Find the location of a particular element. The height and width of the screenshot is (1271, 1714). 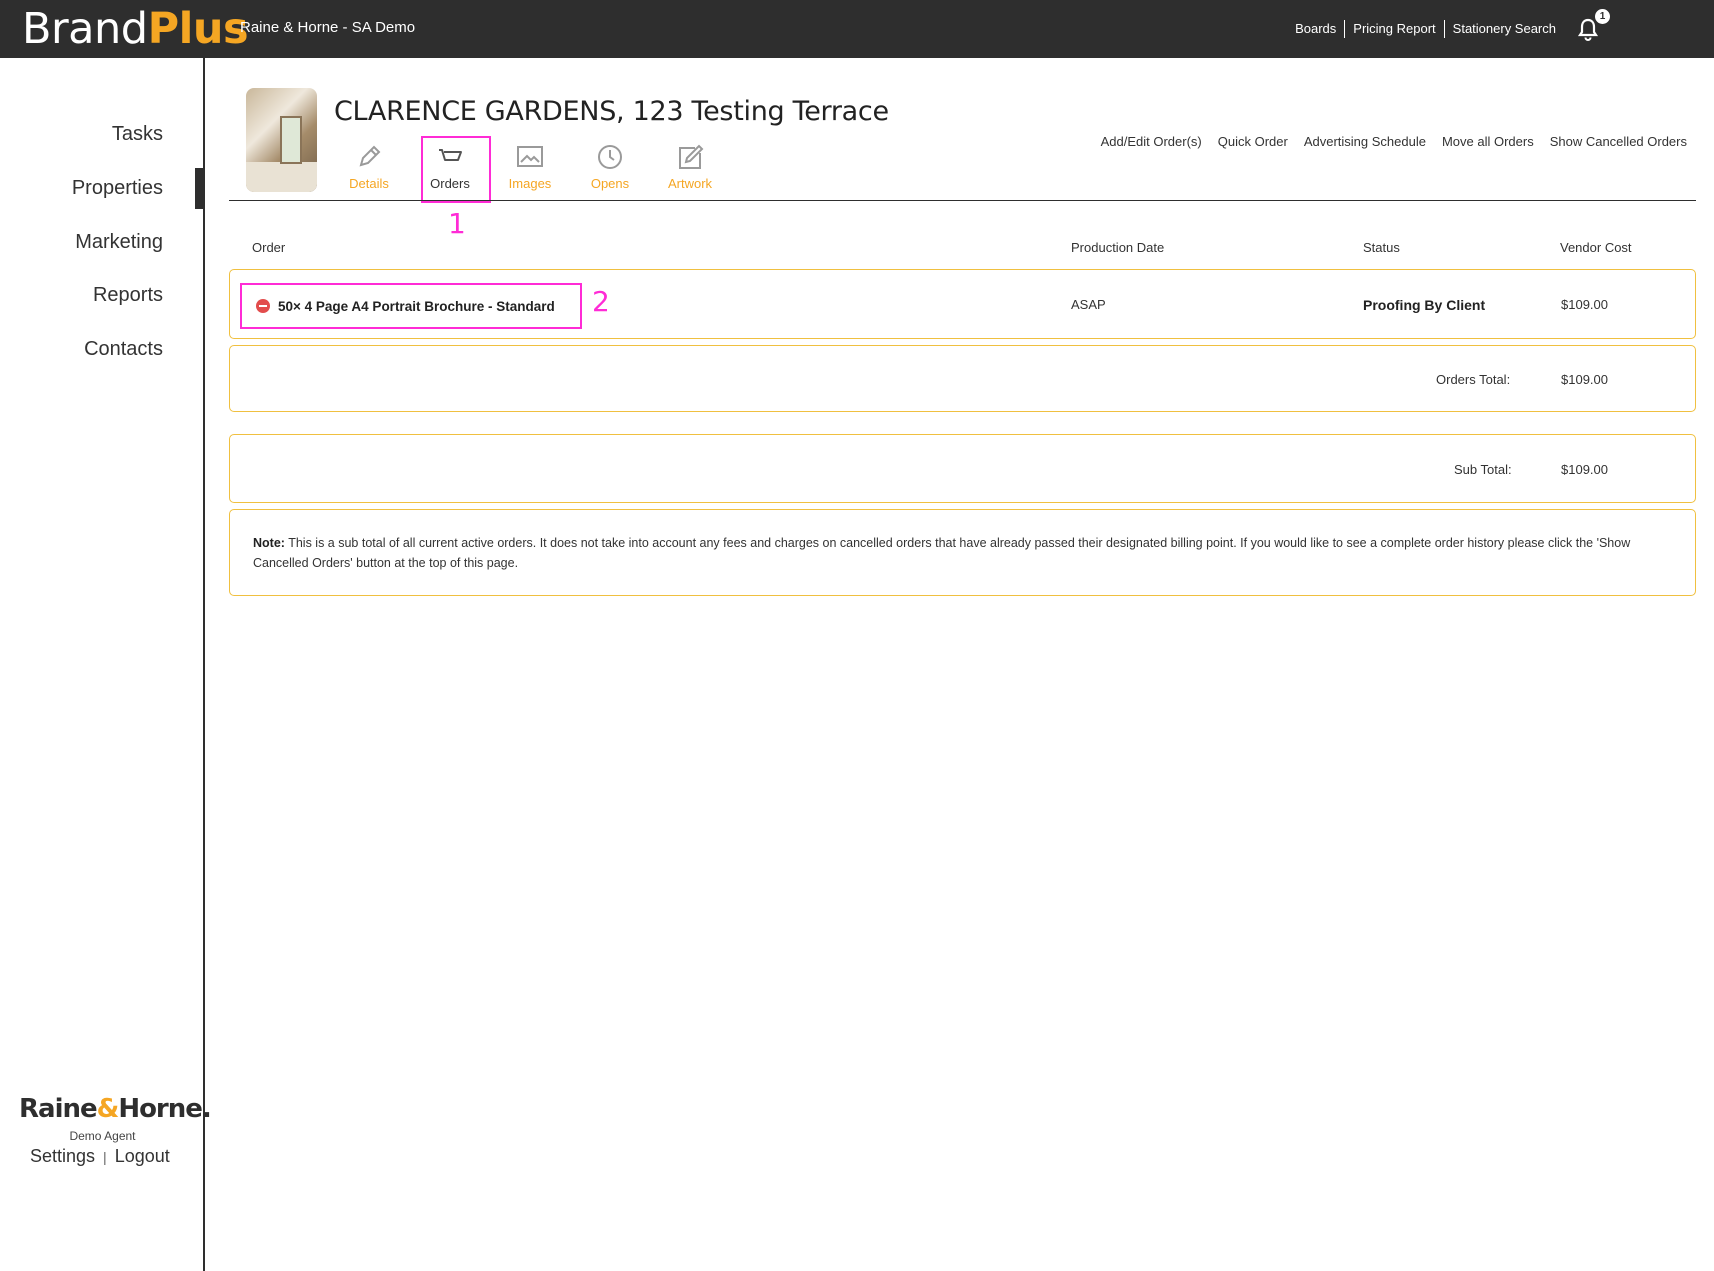

office-name: Raine & Horne - SA Demo is located at coordinates (328, 27).